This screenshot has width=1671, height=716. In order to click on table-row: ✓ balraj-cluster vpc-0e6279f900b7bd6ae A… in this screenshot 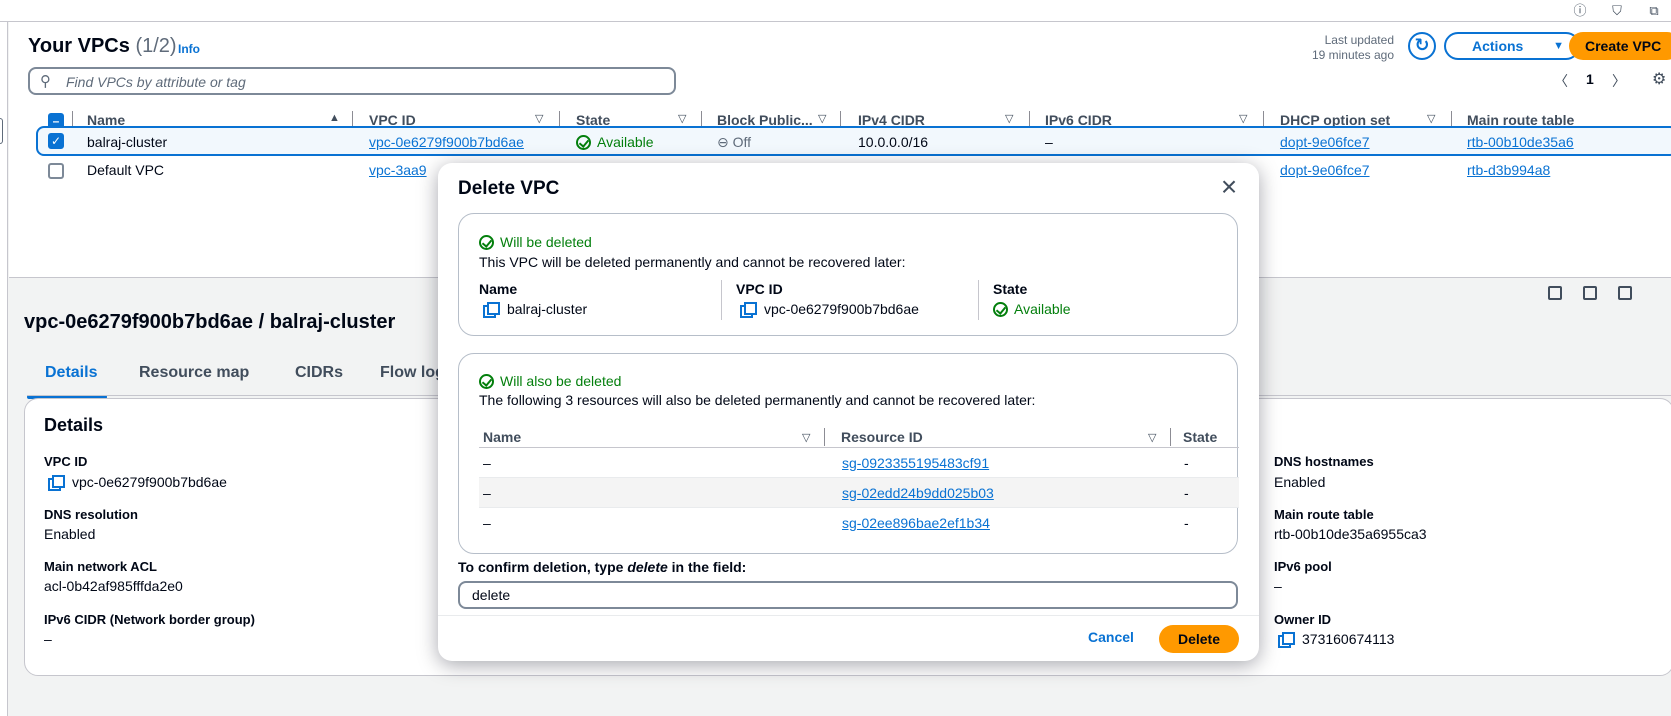, I will do `click(853, 141)`.